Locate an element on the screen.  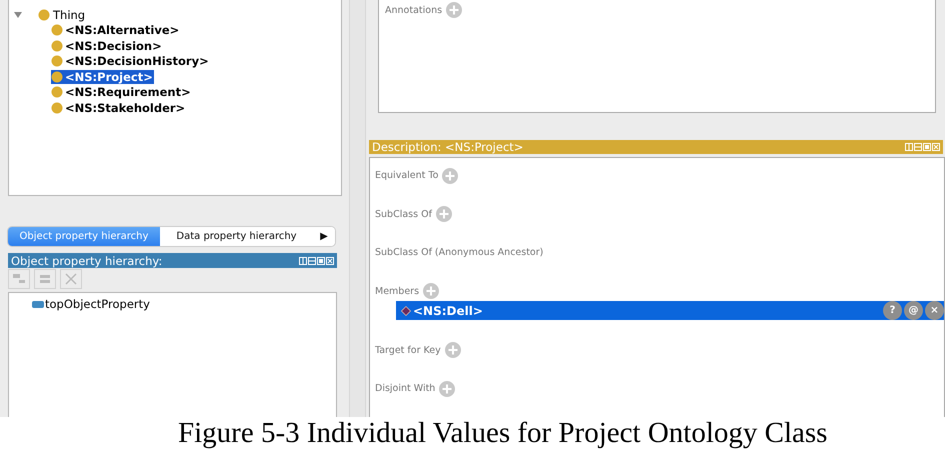
section-label: Target for Key is located at coordinates (408, 350).